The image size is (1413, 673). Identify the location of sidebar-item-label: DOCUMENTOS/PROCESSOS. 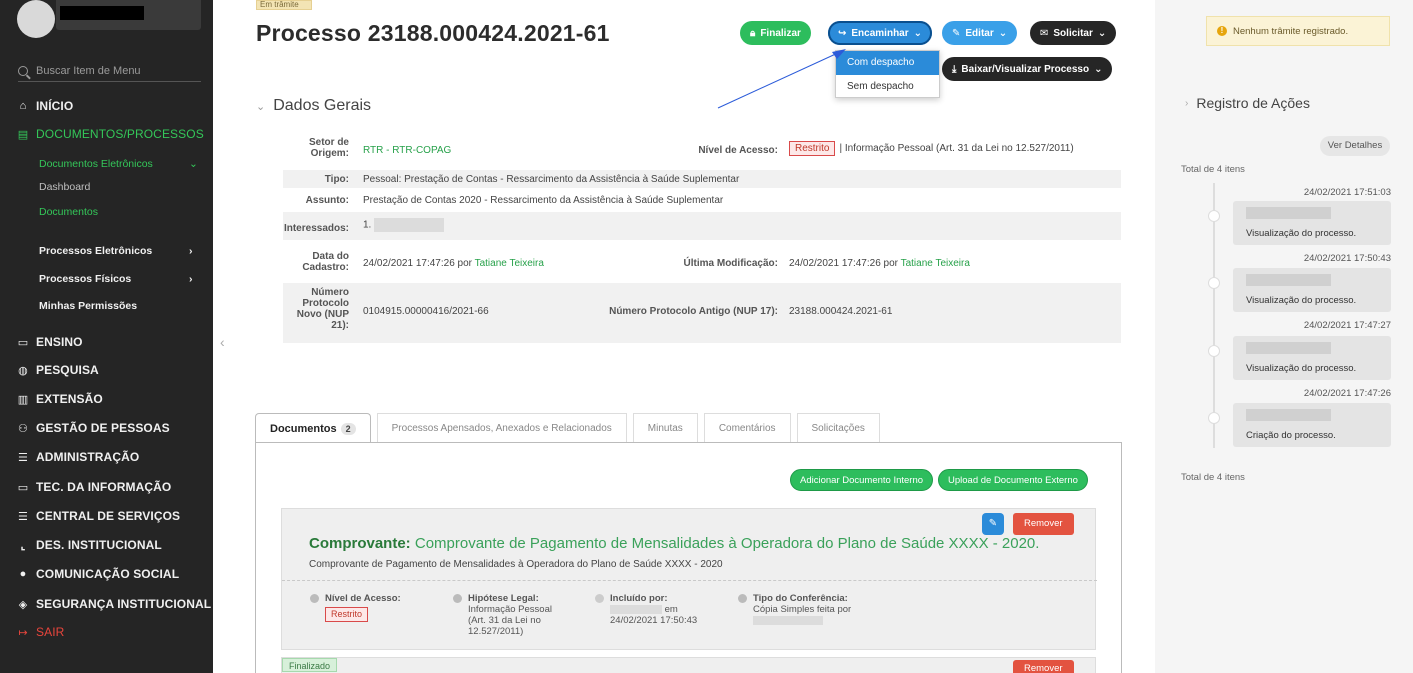
(120, 134).